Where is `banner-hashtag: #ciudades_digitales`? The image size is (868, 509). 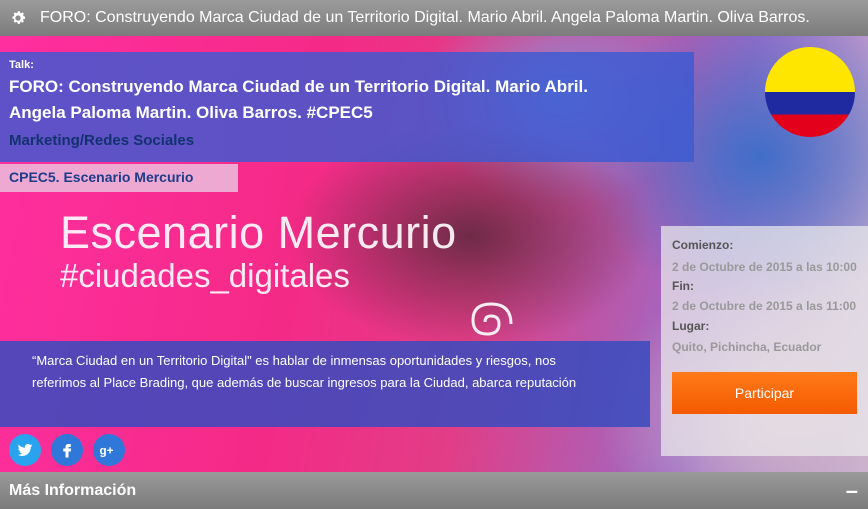
banner-hashtag: #ciudades_digitales is located at coordinates (205, 275).